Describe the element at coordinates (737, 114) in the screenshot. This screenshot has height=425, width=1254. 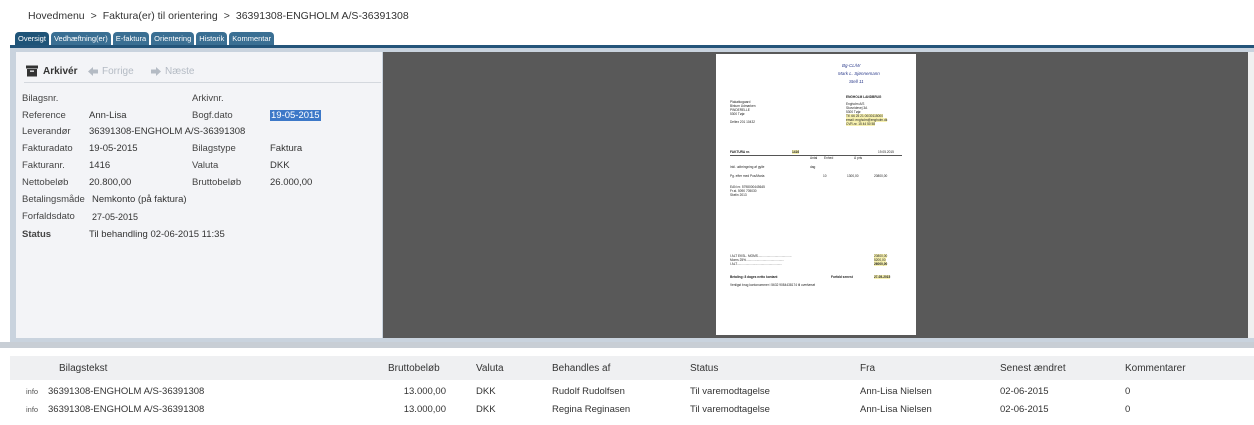
I see `recipient-line: 5300 Tøjø` at that location.